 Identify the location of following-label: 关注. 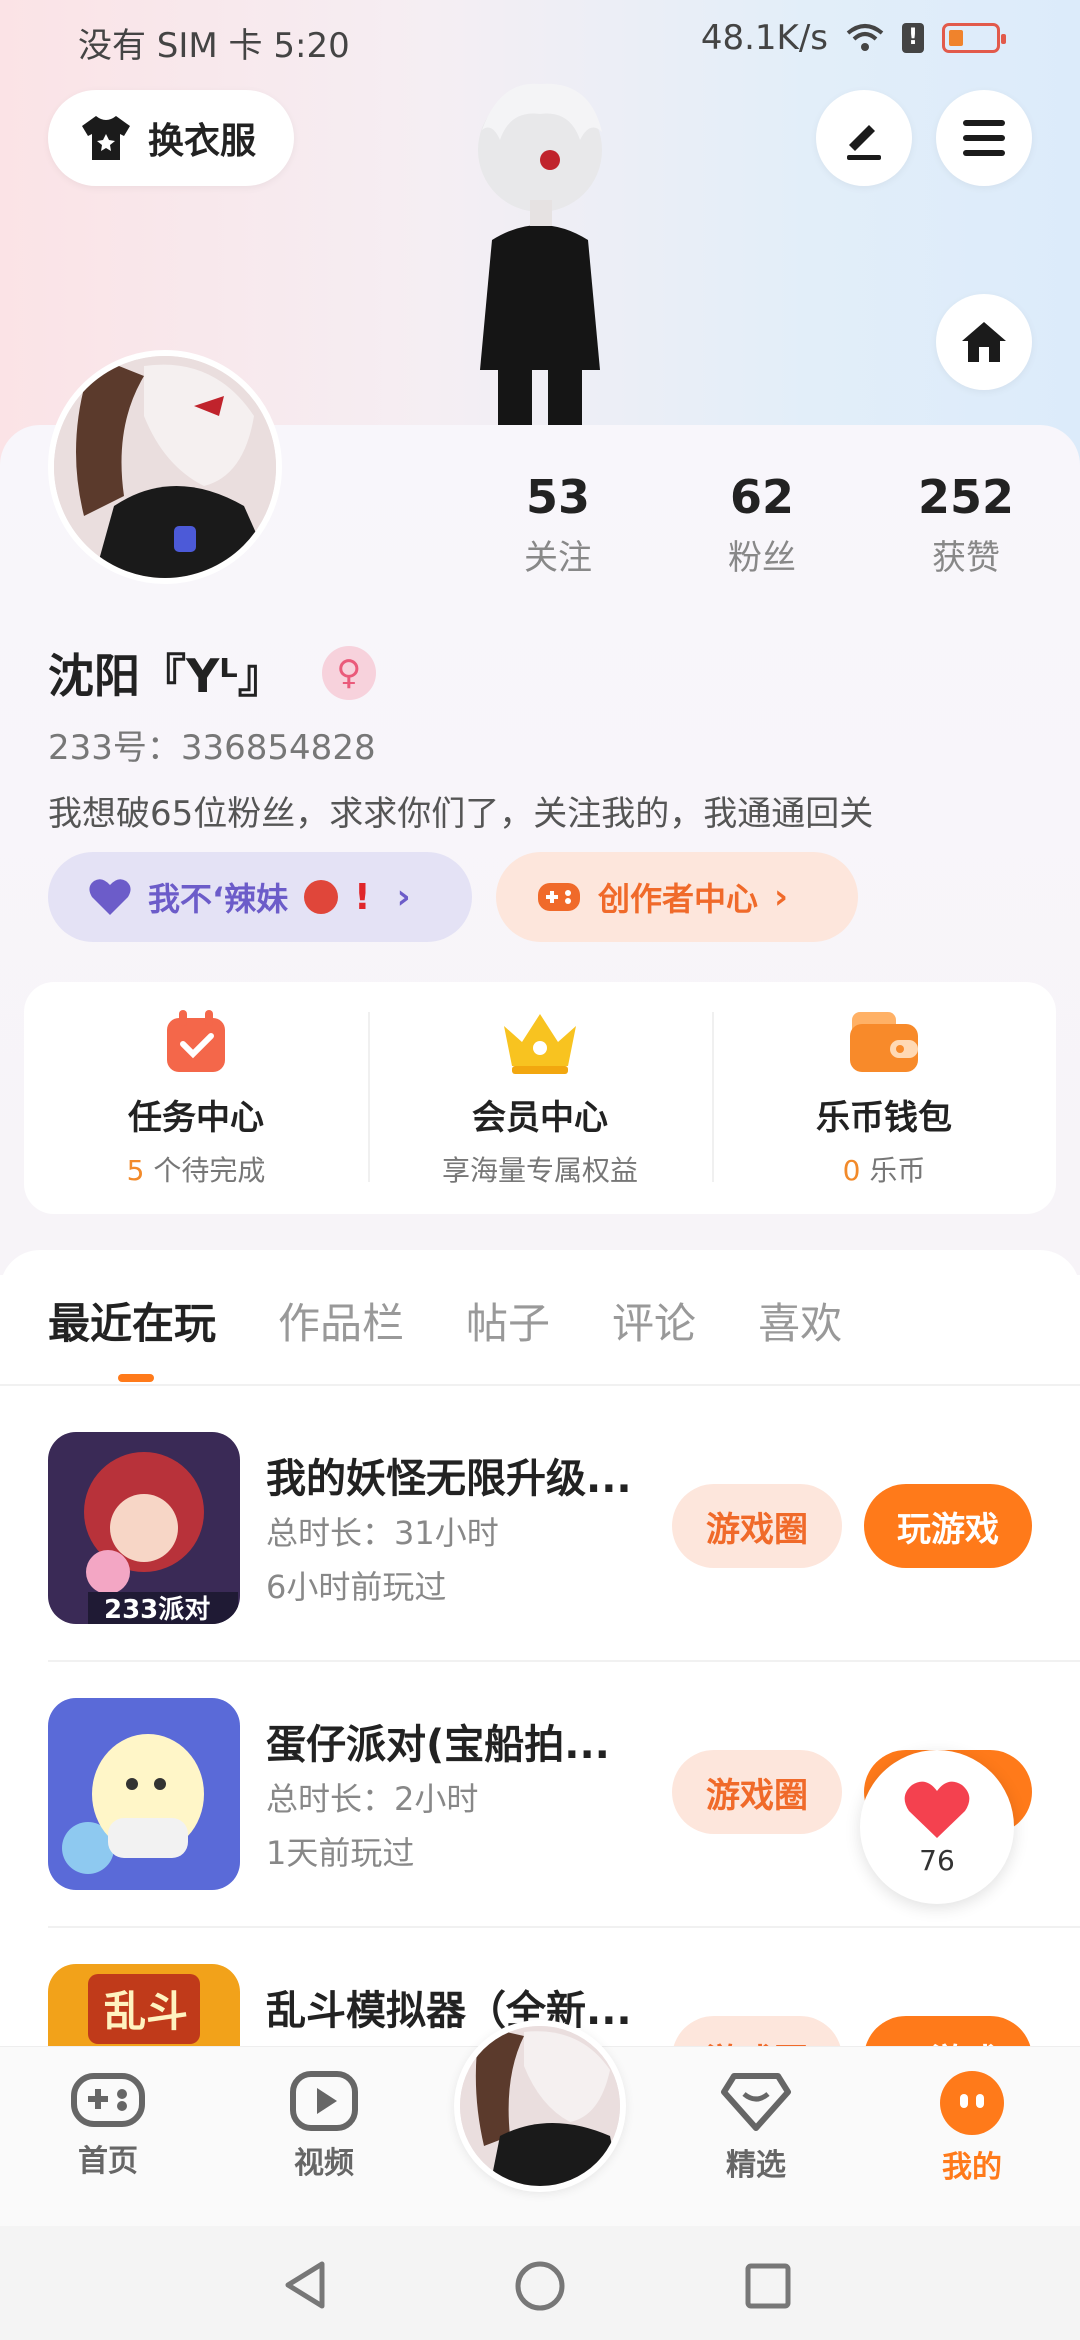
(558, 558).